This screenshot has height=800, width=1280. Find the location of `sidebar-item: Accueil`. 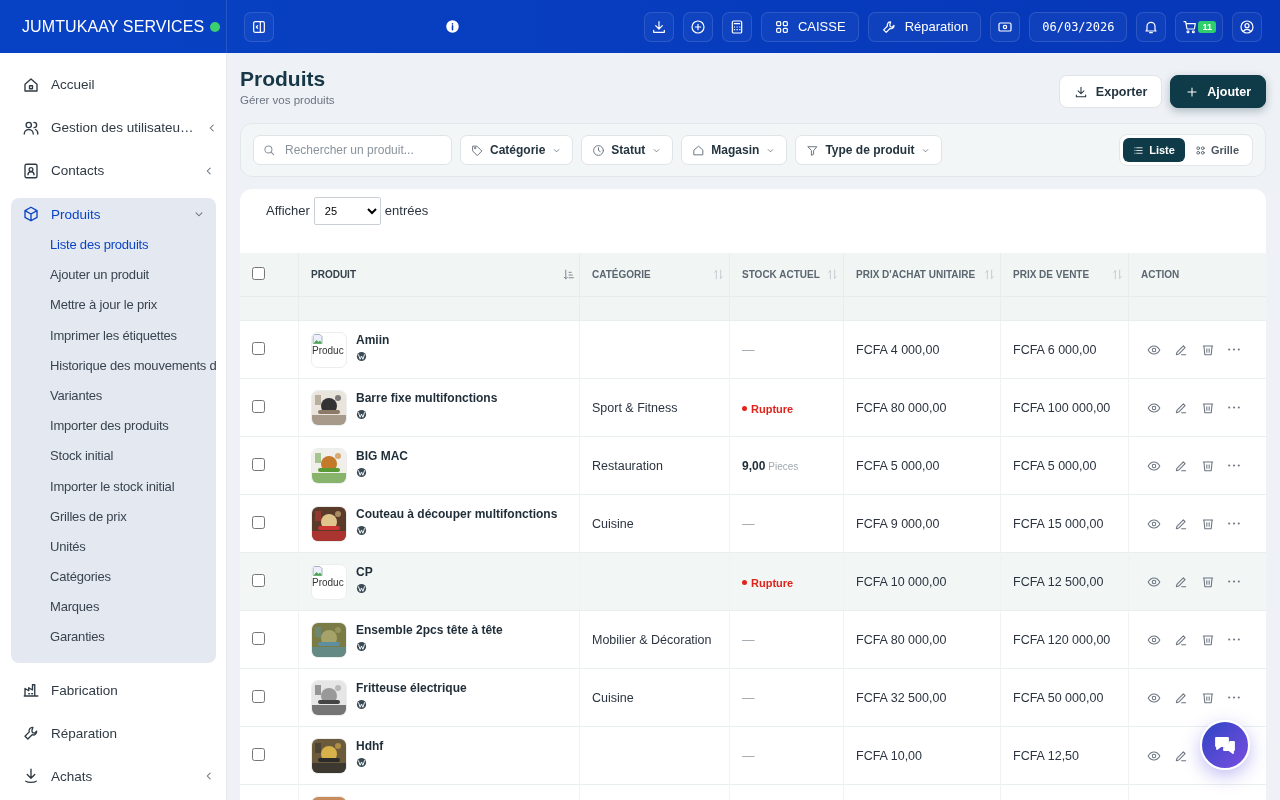

sidebar-item: Accueil is located at coordinates (118, 84).